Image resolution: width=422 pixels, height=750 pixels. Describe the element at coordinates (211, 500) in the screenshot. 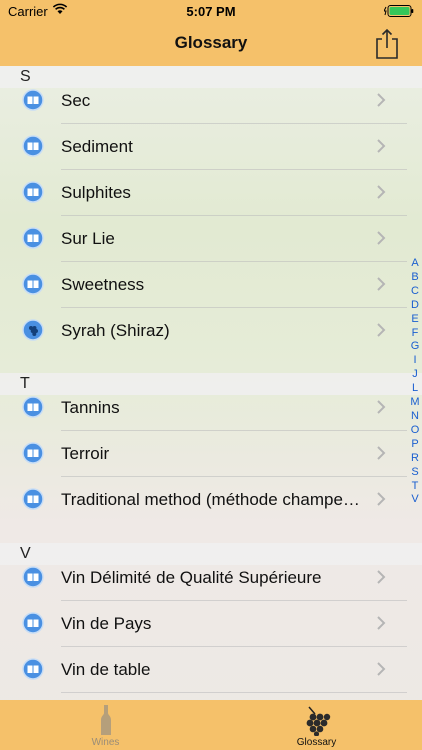

I see `list-item-label: Traditional method (méthode champenoise)` at that location.